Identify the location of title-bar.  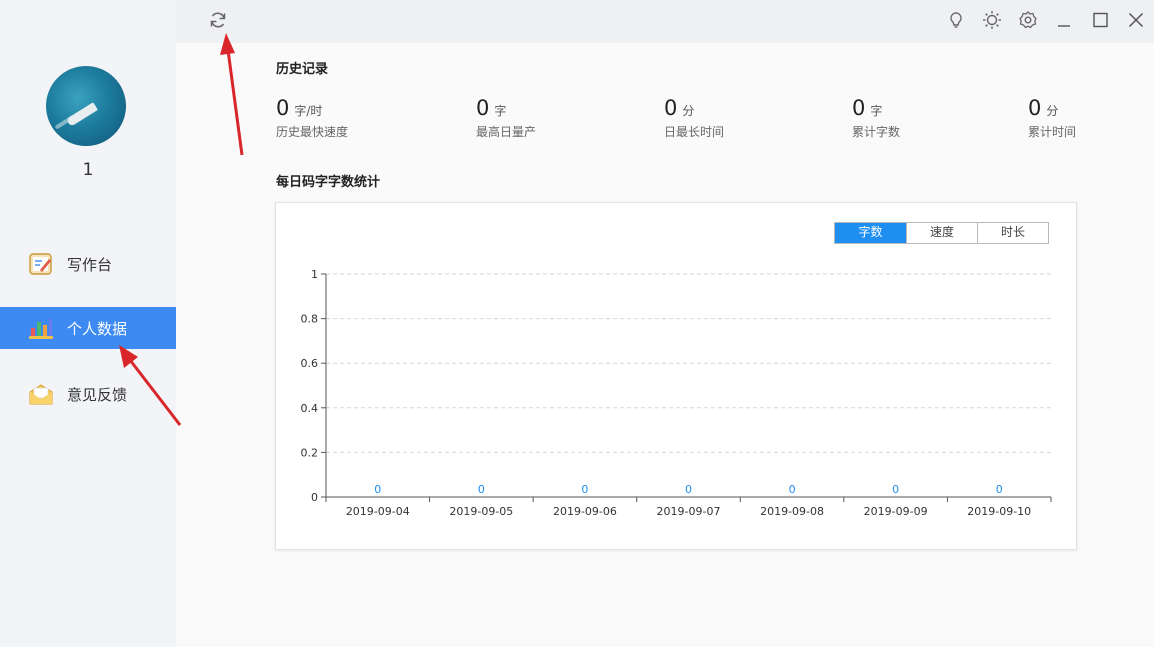
(665, 21).